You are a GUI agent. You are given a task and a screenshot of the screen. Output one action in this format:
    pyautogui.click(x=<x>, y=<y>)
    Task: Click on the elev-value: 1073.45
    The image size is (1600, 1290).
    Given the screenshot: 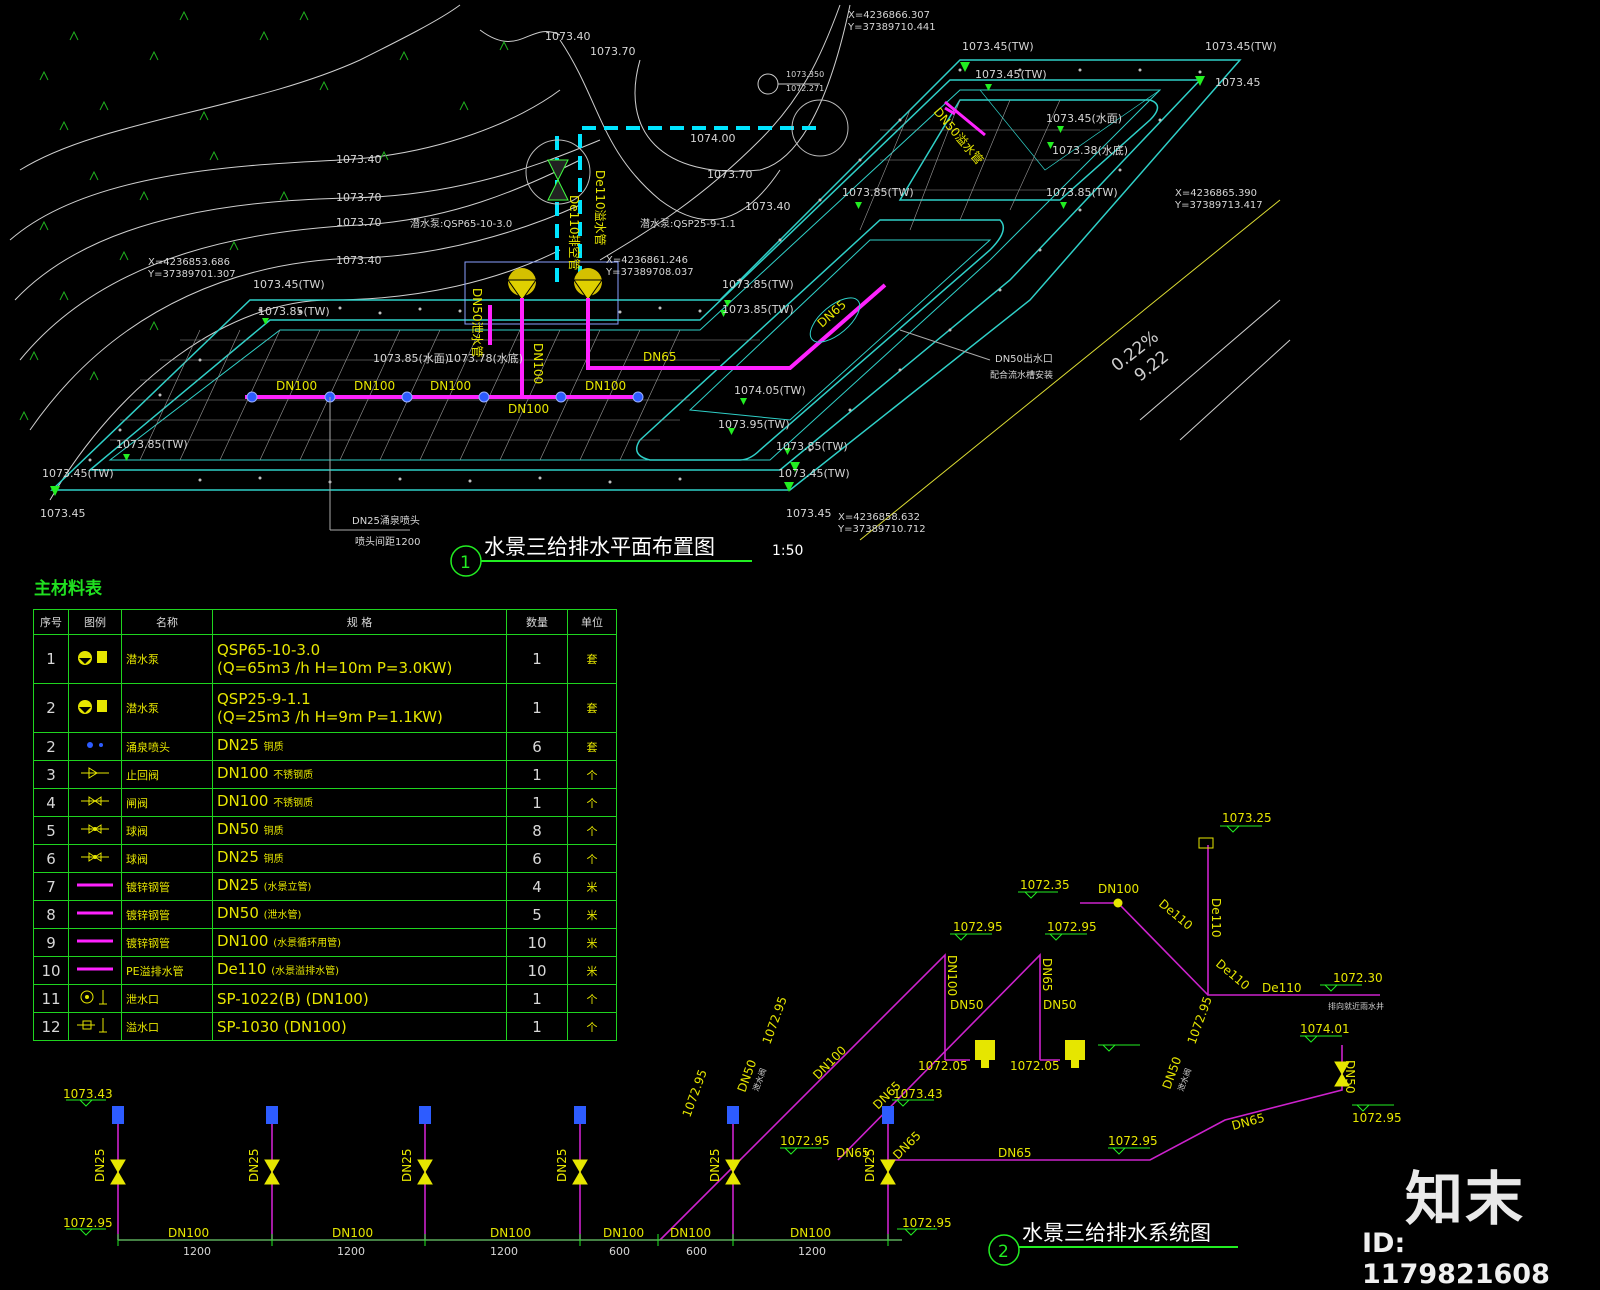 What is the action you would take?
    pyautogui.click(x=63, y=513)
    